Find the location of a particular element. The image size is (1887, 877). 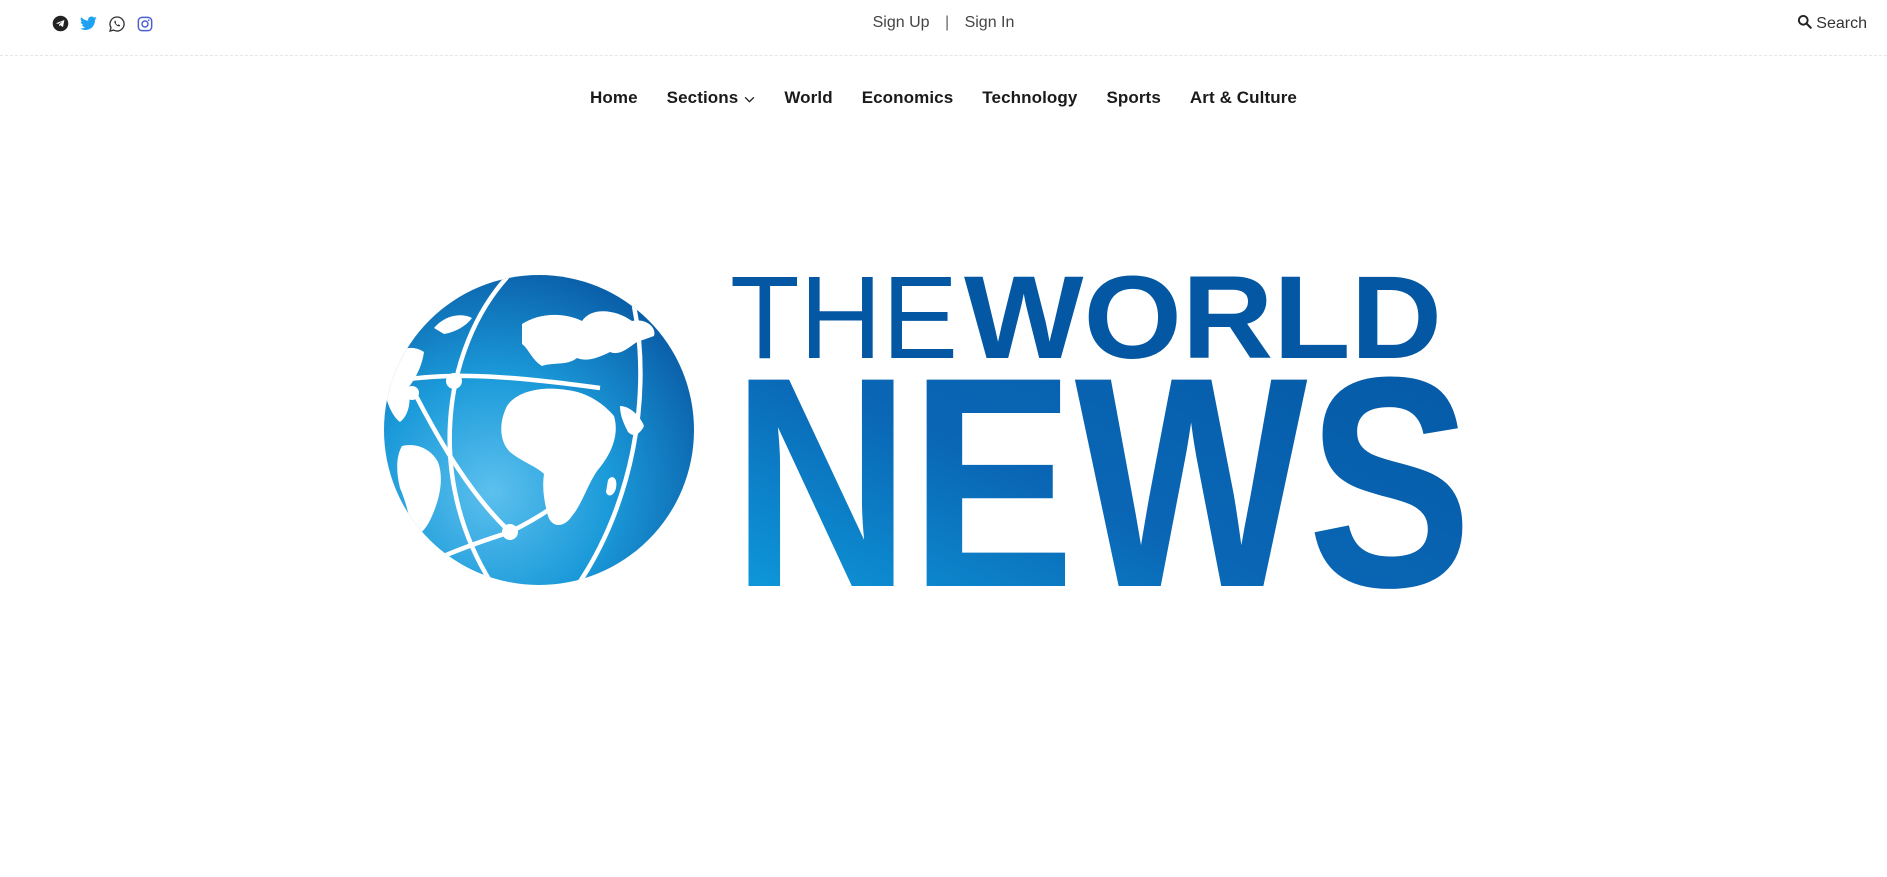

globe-icon is located at coordinates (539, 430).